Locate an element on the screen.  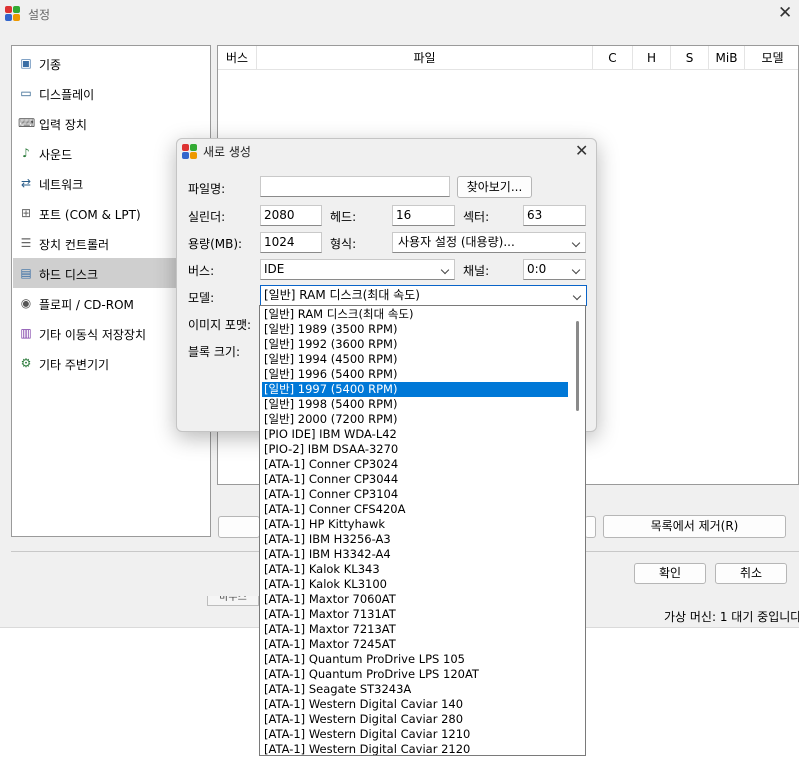
computer-icon: ▣ is located at coordinates (26, 63).